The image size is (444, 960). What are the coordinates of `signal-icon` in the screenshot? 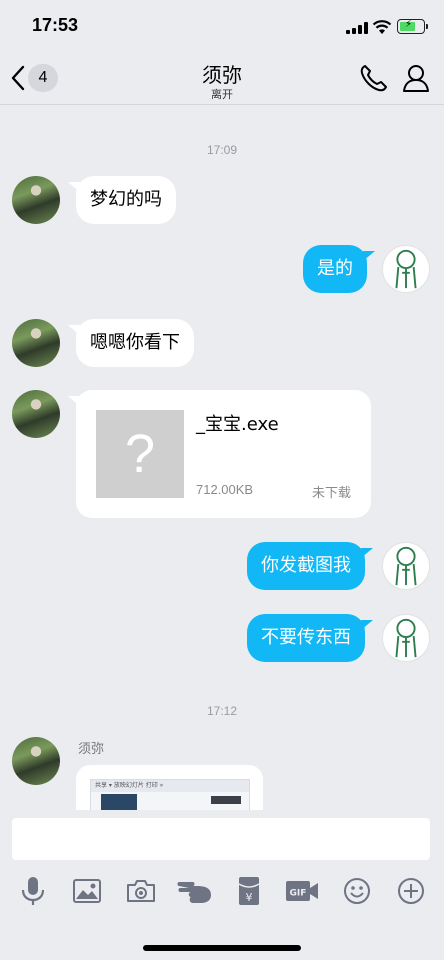 It's located at (357, 28).